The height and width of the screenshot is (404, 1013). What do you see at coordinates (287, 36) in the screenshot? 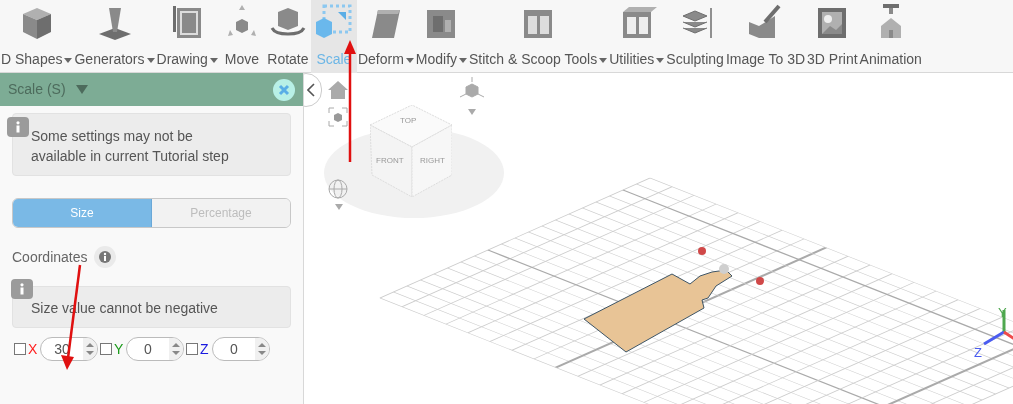
I see `toolbar-button: Rotate` at bounding box center [287, 36].